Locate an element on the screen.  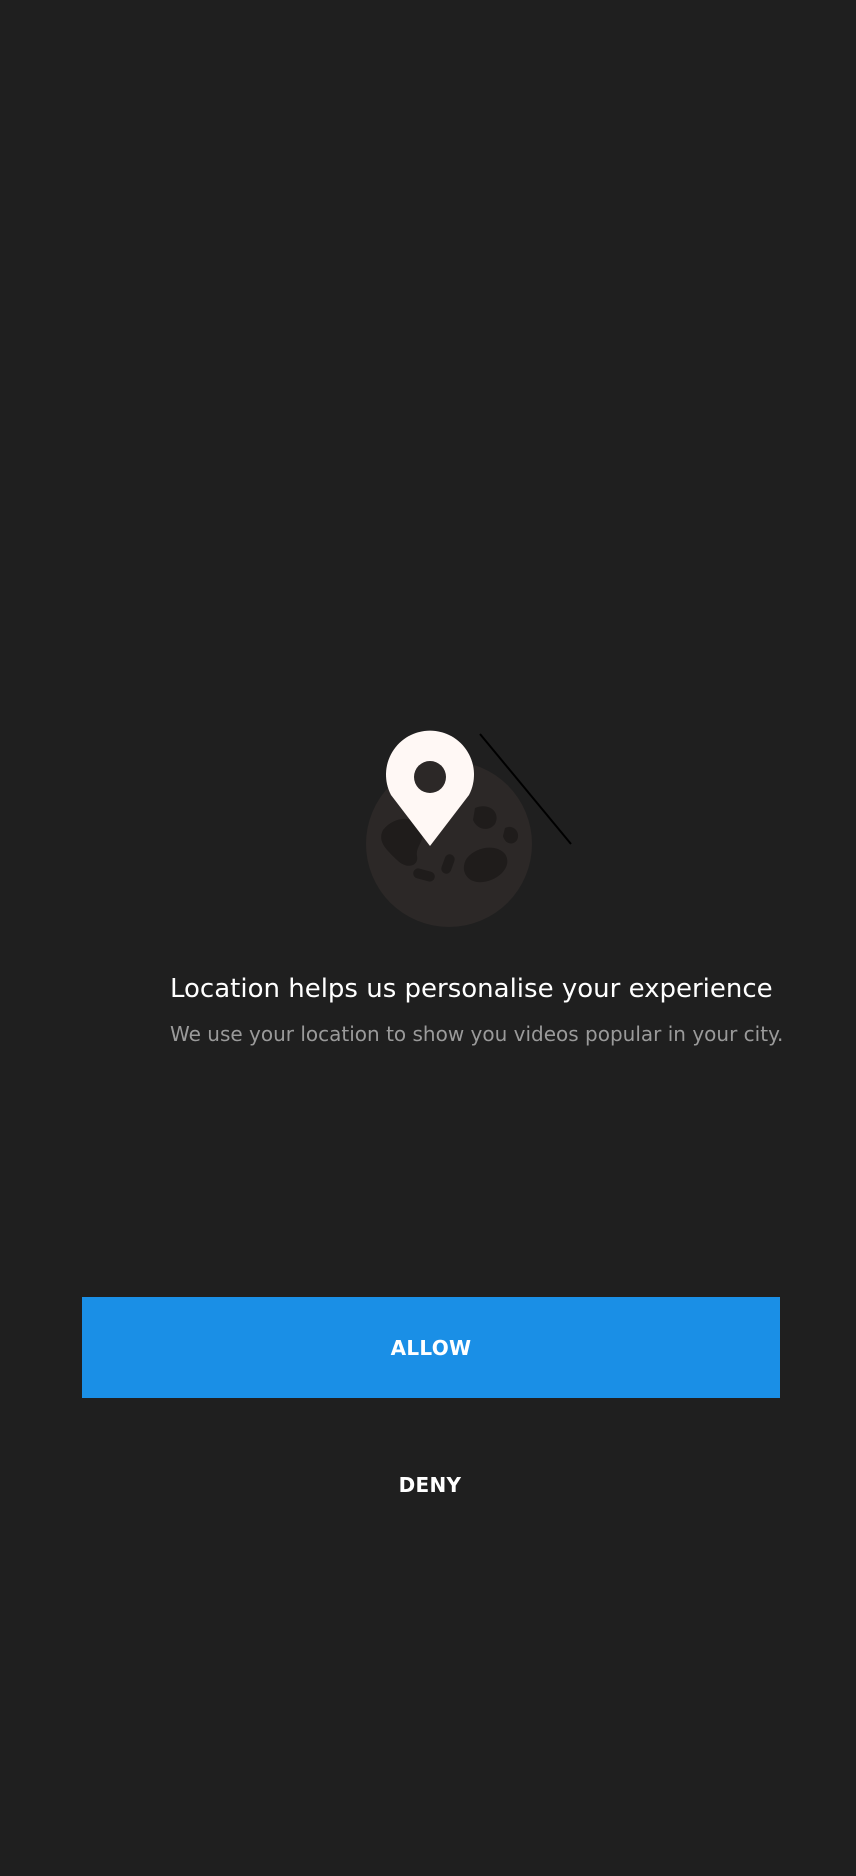
location-illustration is located at coordinates (465, 830).